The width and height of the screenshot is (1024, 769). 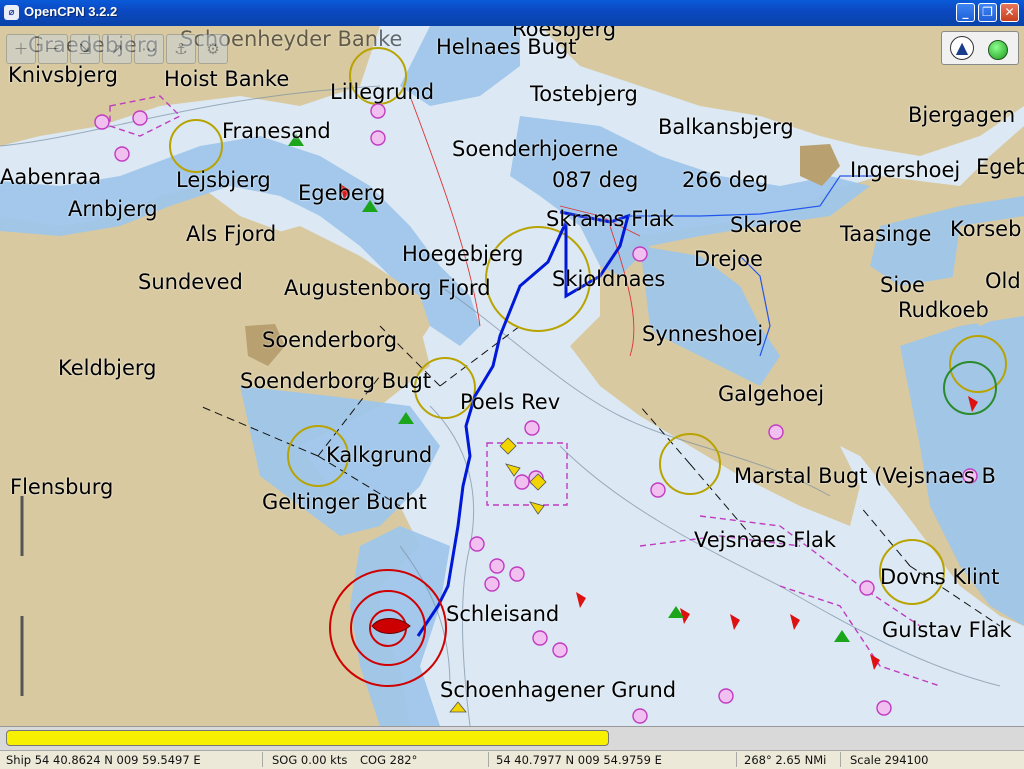 I want to click on place-label: Korseb, so click(x=986, y=229).